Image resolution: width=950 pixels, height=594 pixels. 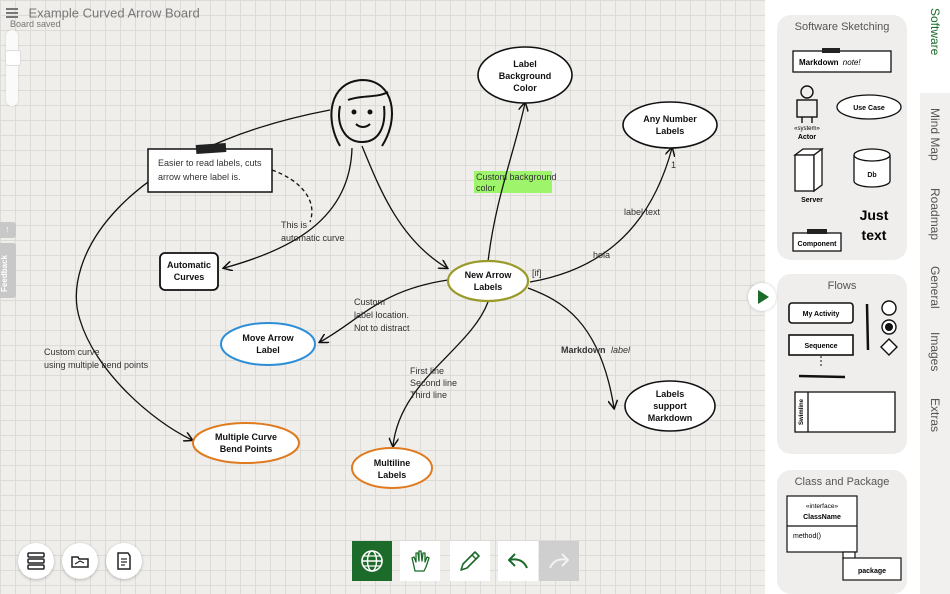 What do you see at coordinates (830, 62) in the screenshot?
I see `svg-text: Markdown note!` at bounding box center [830, 62].